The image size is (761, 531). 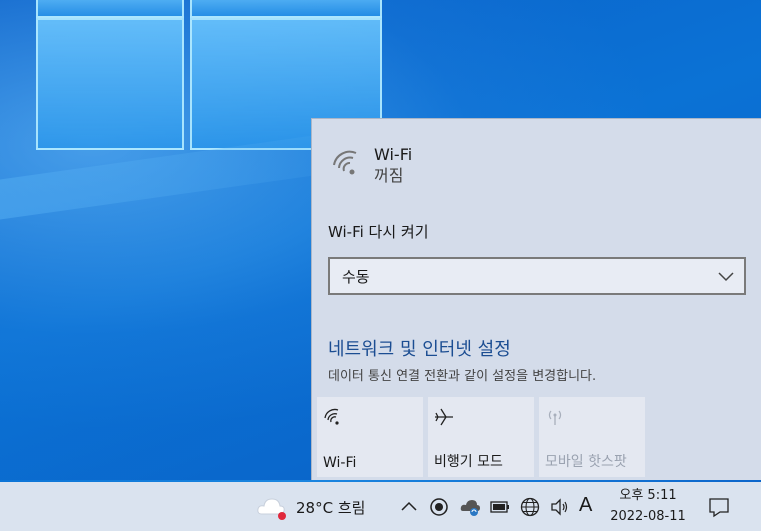 I want to click on wifi-tile: Wi-Fi, so click(x=370, y=437).